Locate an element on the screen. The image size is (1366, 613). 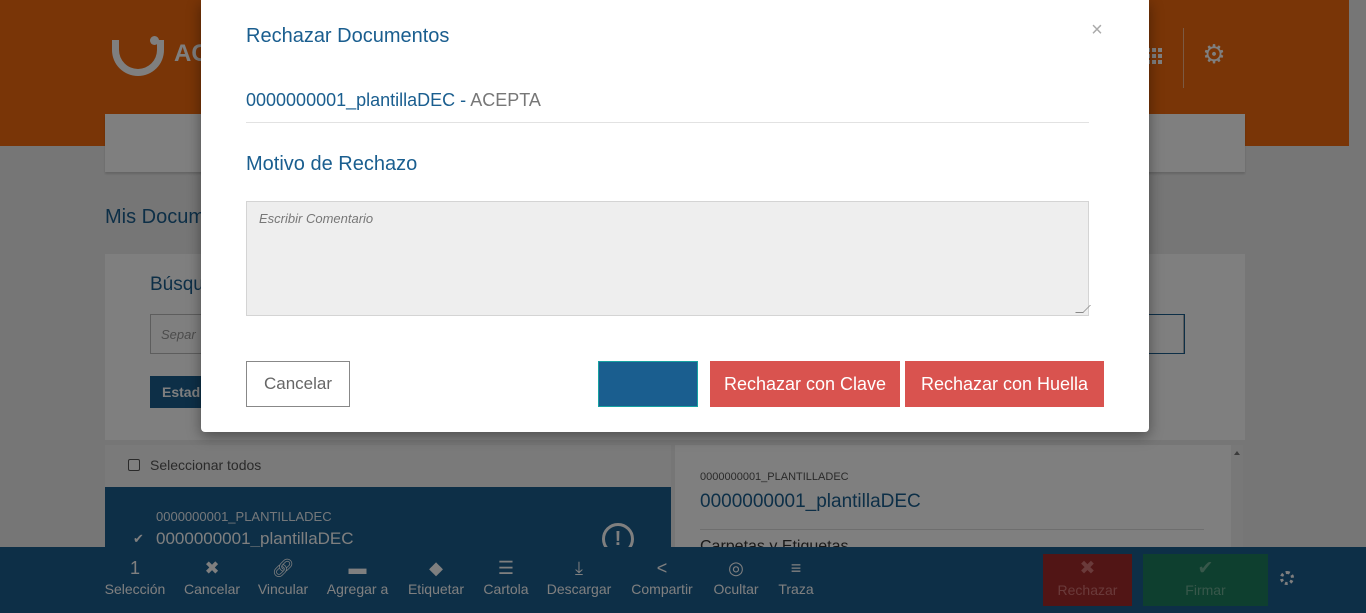
document-status: ACEPTA is located at coordinates (505, 100).